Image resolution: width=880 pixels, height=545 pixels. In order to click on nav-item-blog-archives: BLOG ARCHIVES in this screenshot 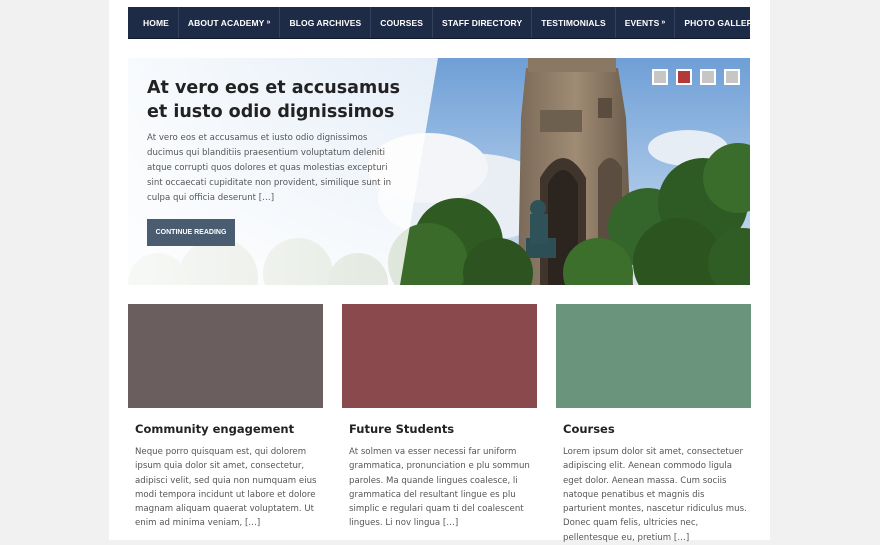, I will do `click(326, 22)`.